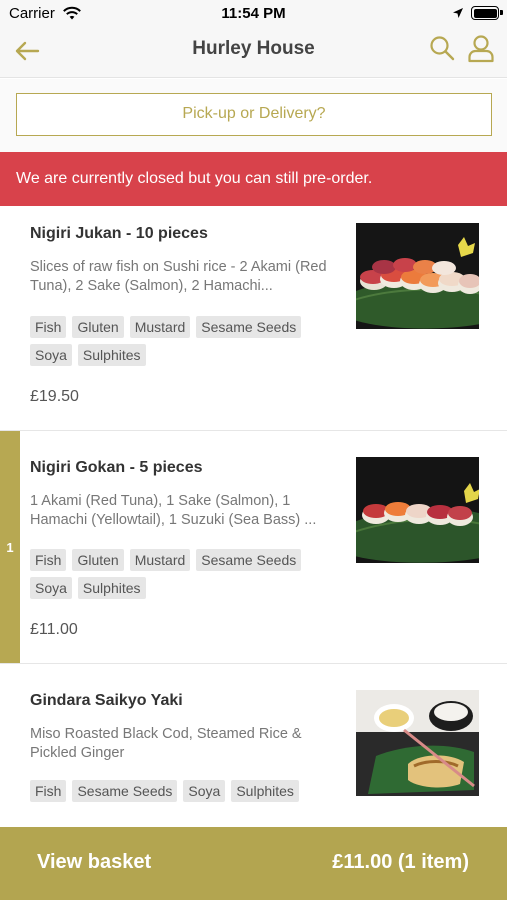  I want to click on pickup-or-delivery-button: Pick-up or Delivery?, so click(254, 114).